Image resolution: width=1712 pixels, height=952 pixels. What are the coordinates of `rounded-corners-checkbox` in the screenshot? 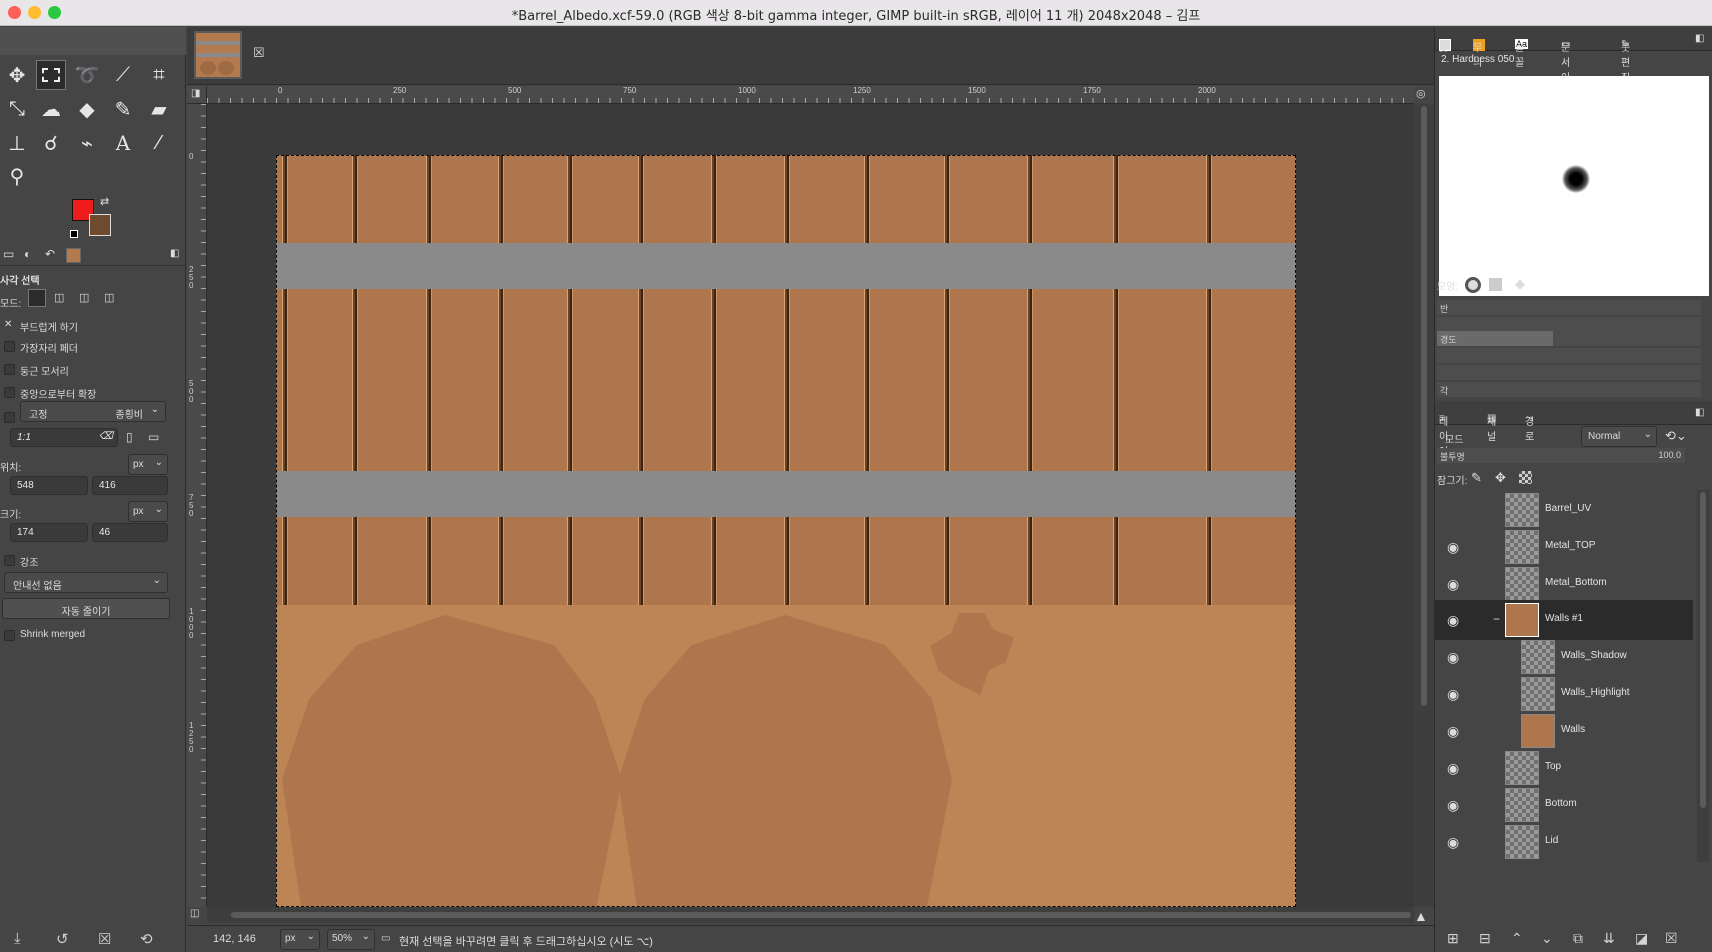 It's located at (9, 369).